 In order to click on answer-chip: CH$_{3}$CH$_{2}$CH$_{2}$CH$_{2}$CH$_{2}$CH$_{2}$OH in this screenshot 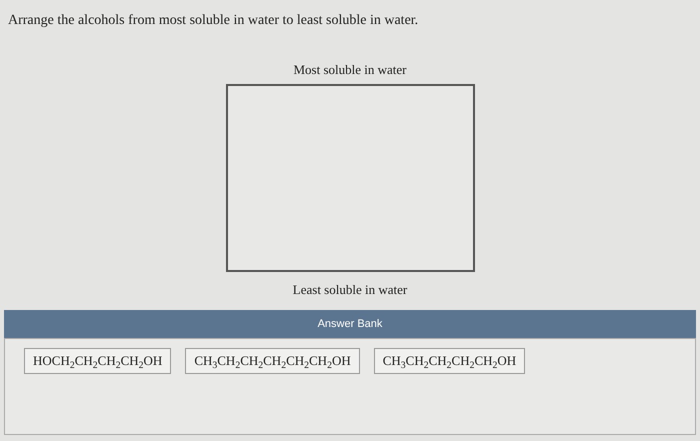, I will do `click(272, 361)`.